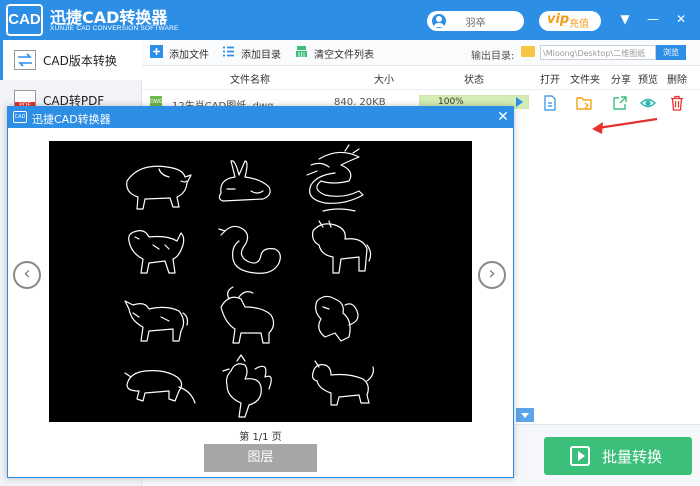 This screenshot has height=486, width=700. Describe the element at coordinates (260, 437) in the screenshot. I see `page-indicator: 第 1/1 页` at that location.